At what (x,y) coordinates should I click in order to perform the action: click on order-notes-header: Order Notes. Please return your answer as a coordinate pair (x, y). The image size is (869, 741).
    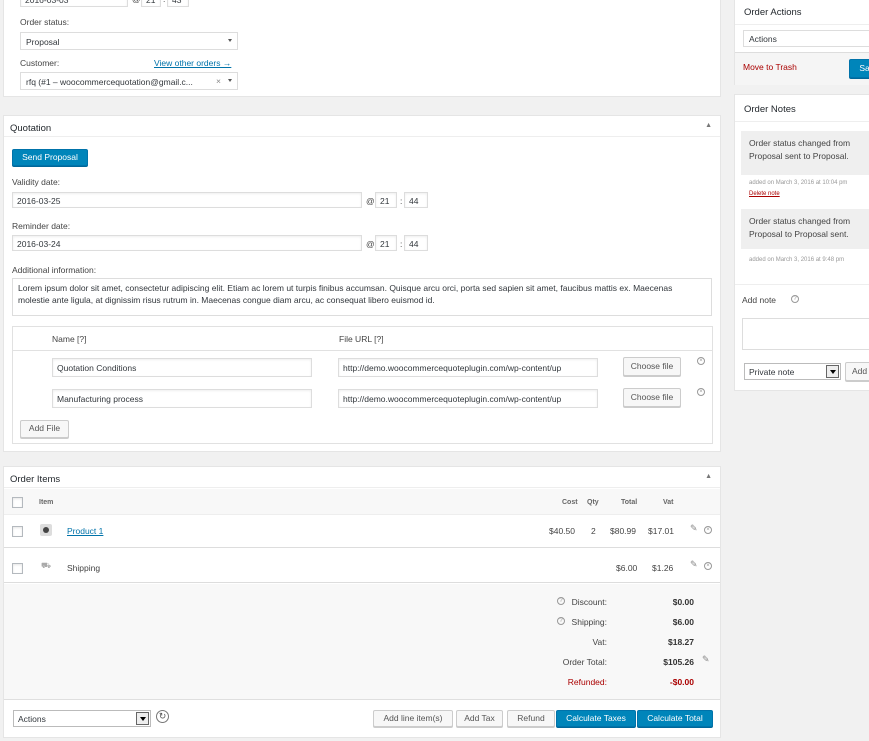
    Looking at the image, I should click on (802, 108).